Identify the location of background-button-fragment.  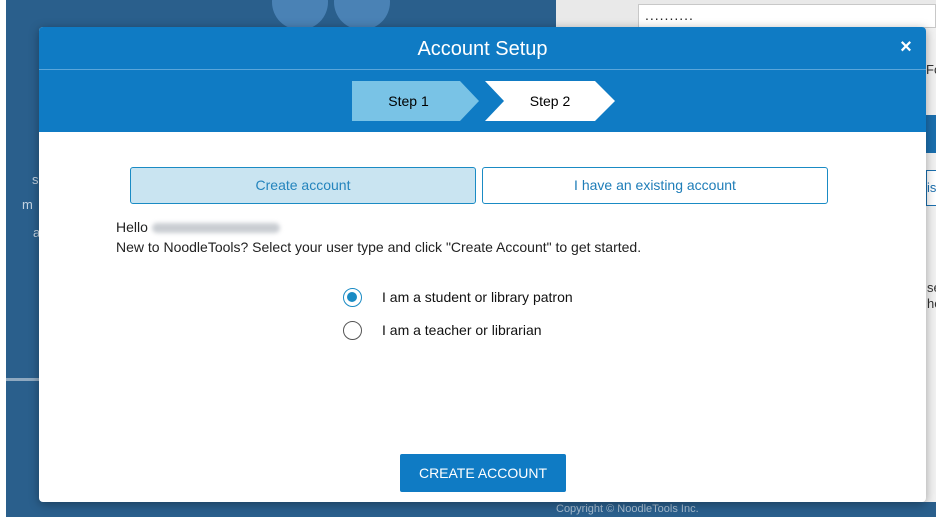
(931, 134).